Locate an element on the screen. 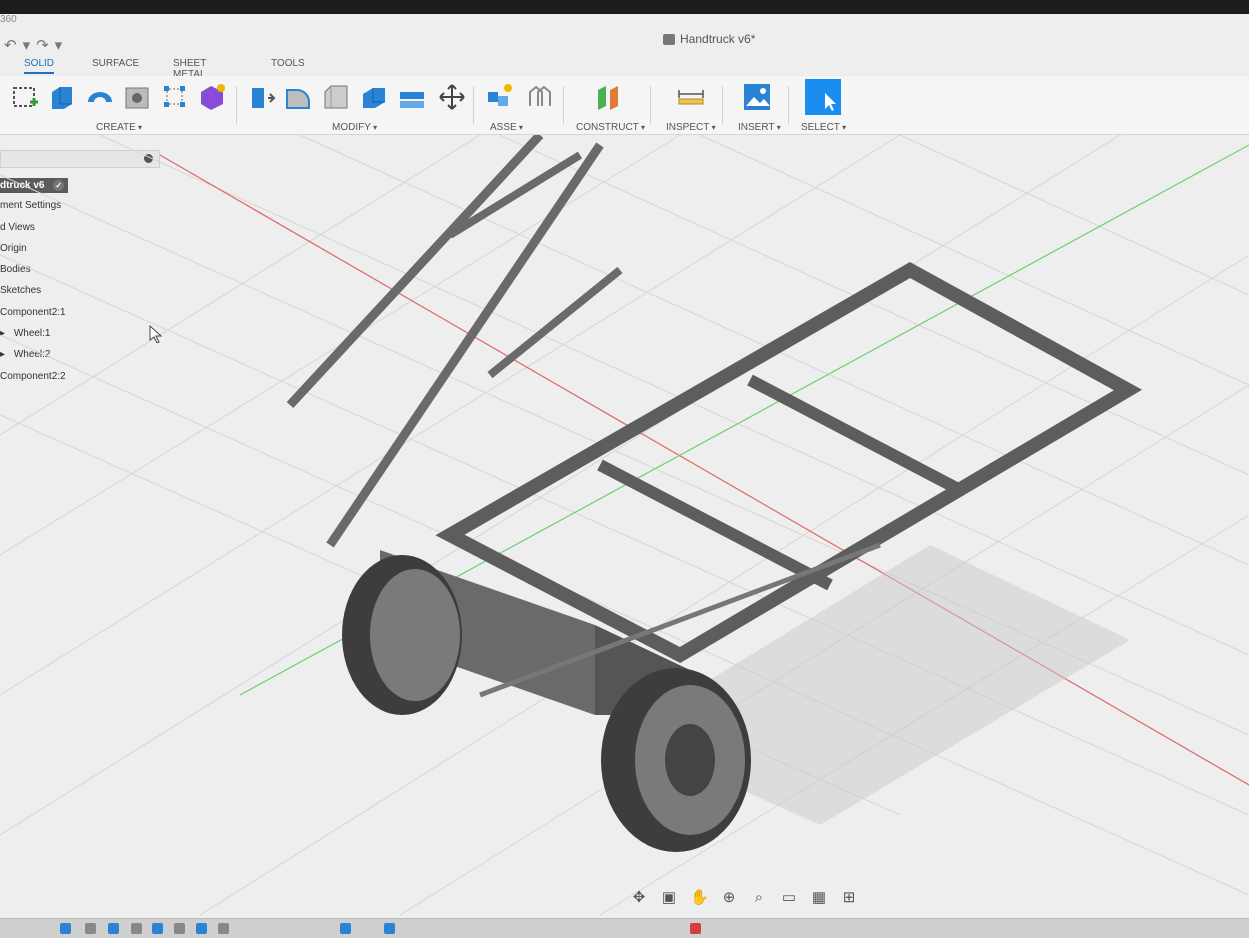 This screenshot has height=938, width=1249. measure-icon is located at coordinates (691, 97).